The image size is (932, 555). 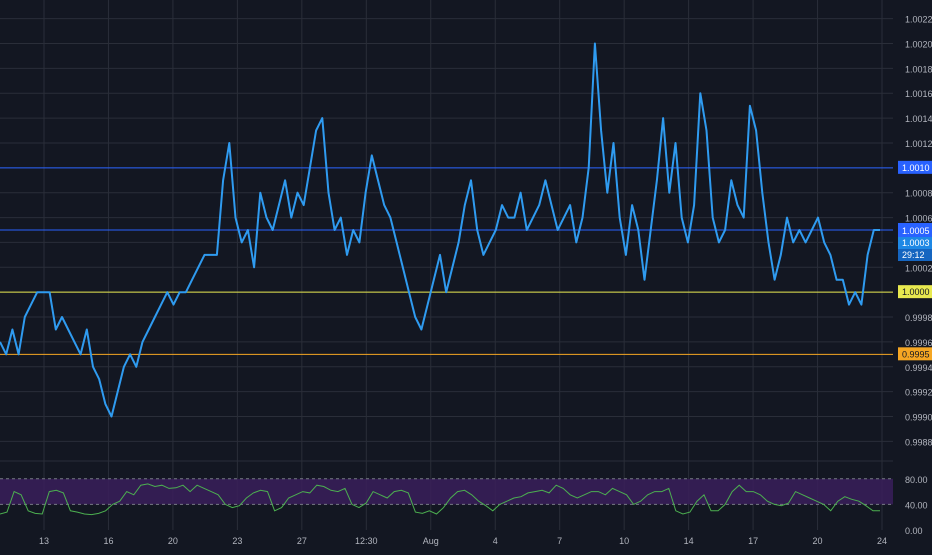 What do you see at coordinates (431, 541) in the screenshot?
I see `x-tick-label: Aug` at bounding box center [431, 541].